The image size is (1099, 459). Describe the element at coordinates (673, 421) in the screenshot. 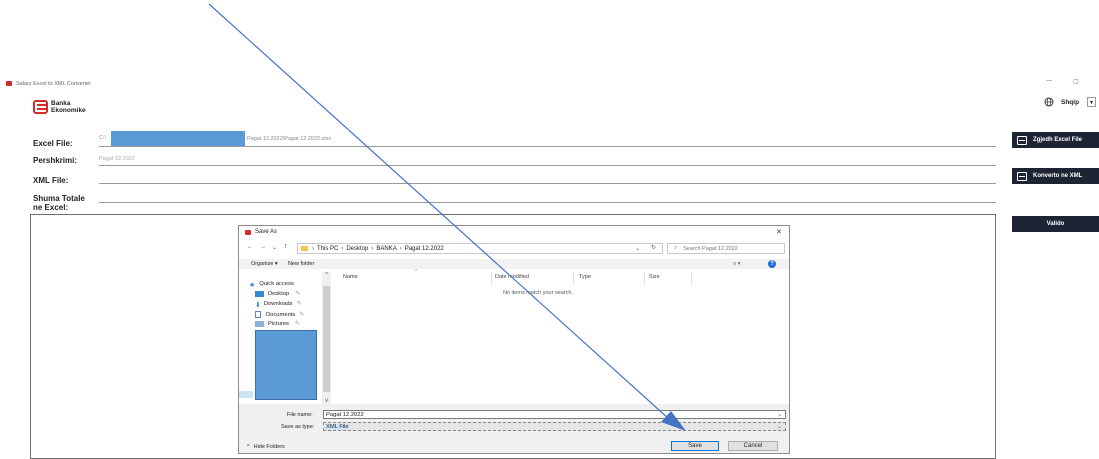

I see `annotation-arrowhead` at that location.